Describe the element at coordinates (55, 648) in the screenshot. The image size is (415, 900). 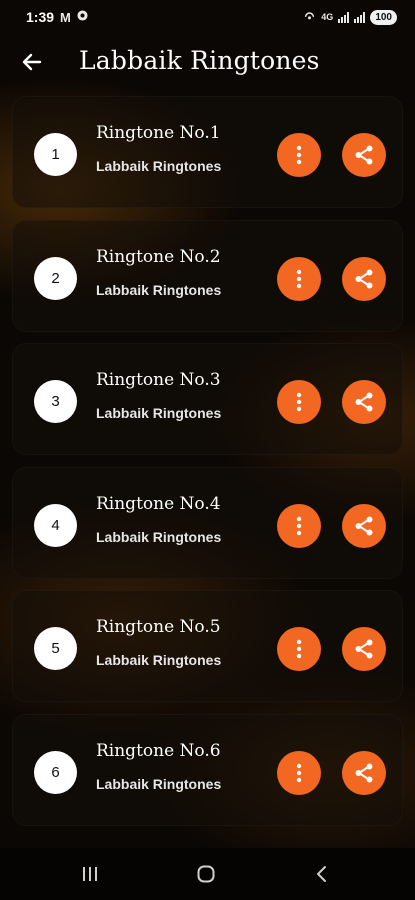
I see `ringtone-number: 5` at that location.